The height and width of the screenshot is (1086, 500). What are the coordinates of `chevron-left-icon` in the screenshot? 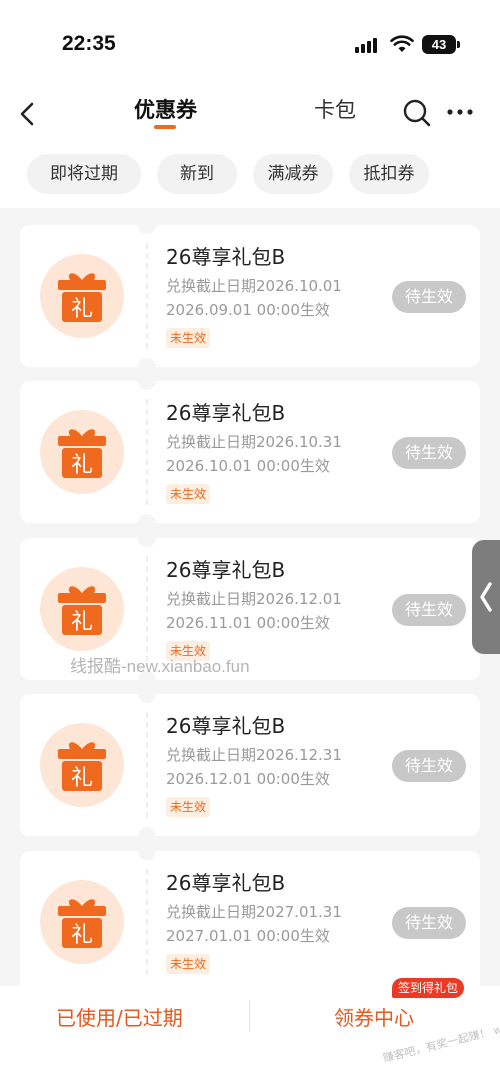 It's located at (486, 597).